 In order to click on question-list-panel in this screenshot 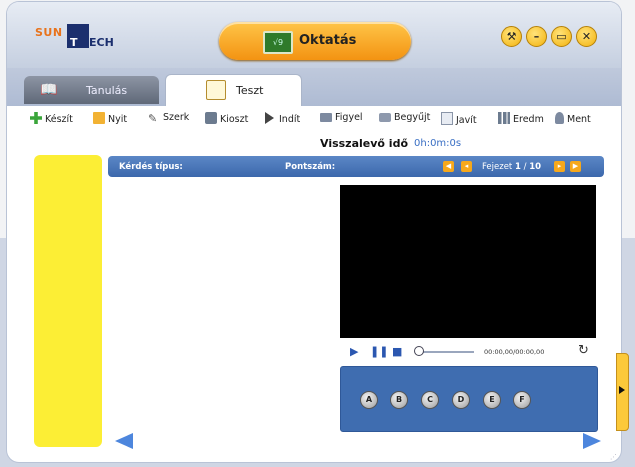, I will do `click(68, 301)`.